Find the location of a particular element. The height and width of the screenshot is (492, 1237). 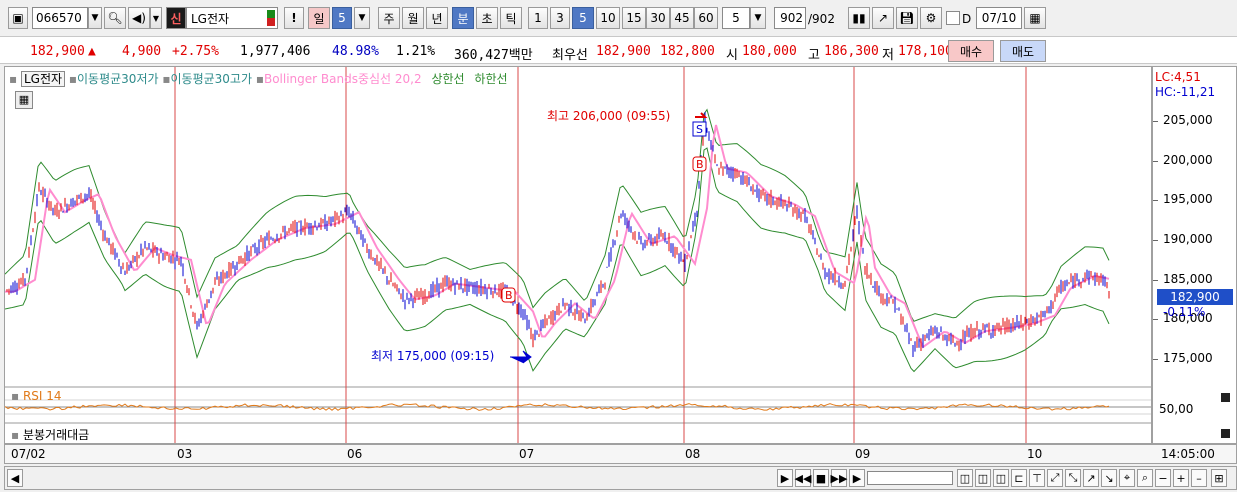

date-input: 07/10 is located at coordinates (999, 18).